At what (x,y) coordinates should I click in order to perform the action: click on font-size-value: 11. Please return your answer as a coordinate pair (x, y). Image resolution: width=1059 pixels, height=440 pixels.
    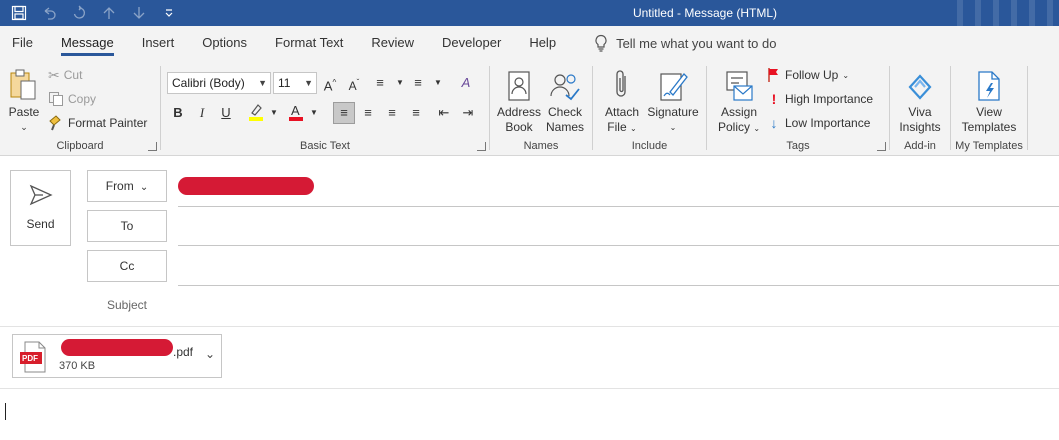
    Looking at the image, I should click on (284, 83).